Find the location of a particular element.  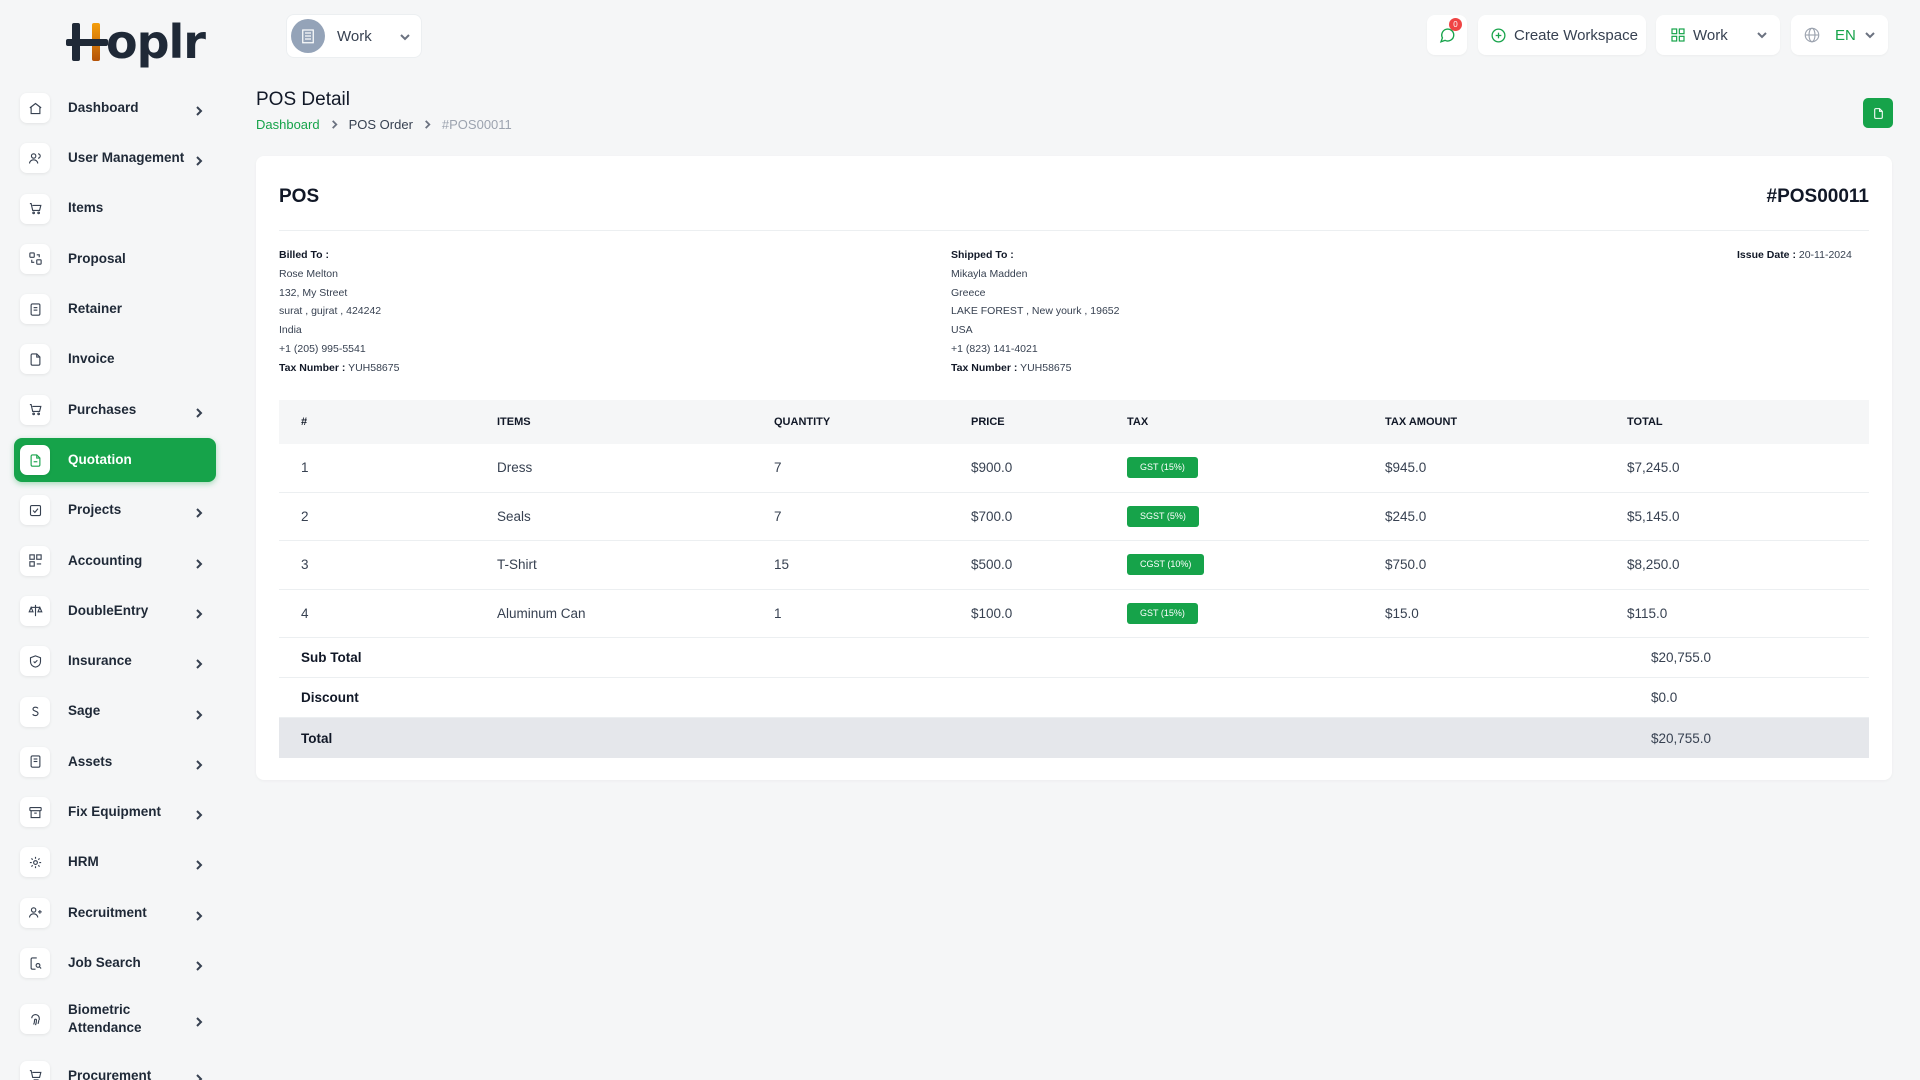

sidebar-item-dashboard: Dashboard is located at coordinates (115, 108).